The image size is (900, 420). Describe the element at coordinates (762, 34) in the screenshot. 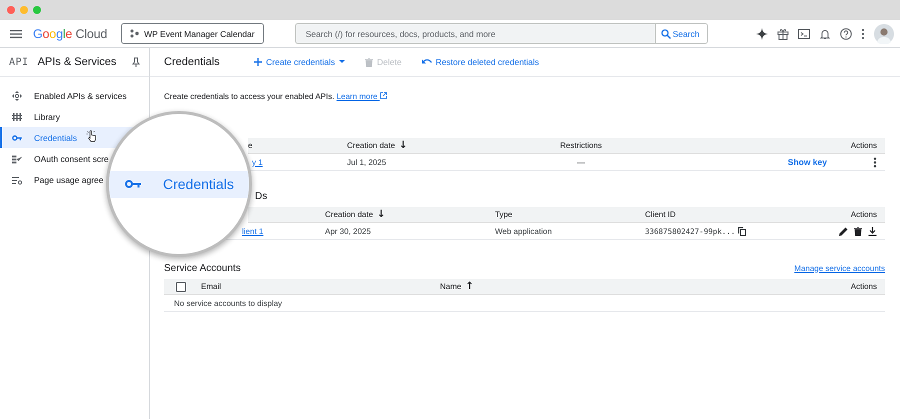

I see `sparkle-icon` at that location.